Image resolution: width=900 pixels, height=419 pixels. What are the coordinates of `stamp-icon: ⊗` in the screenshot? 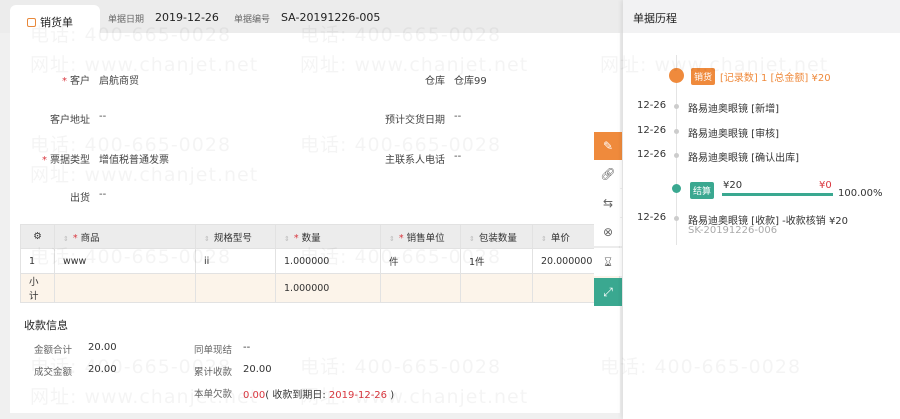 It's located at (608, 232).